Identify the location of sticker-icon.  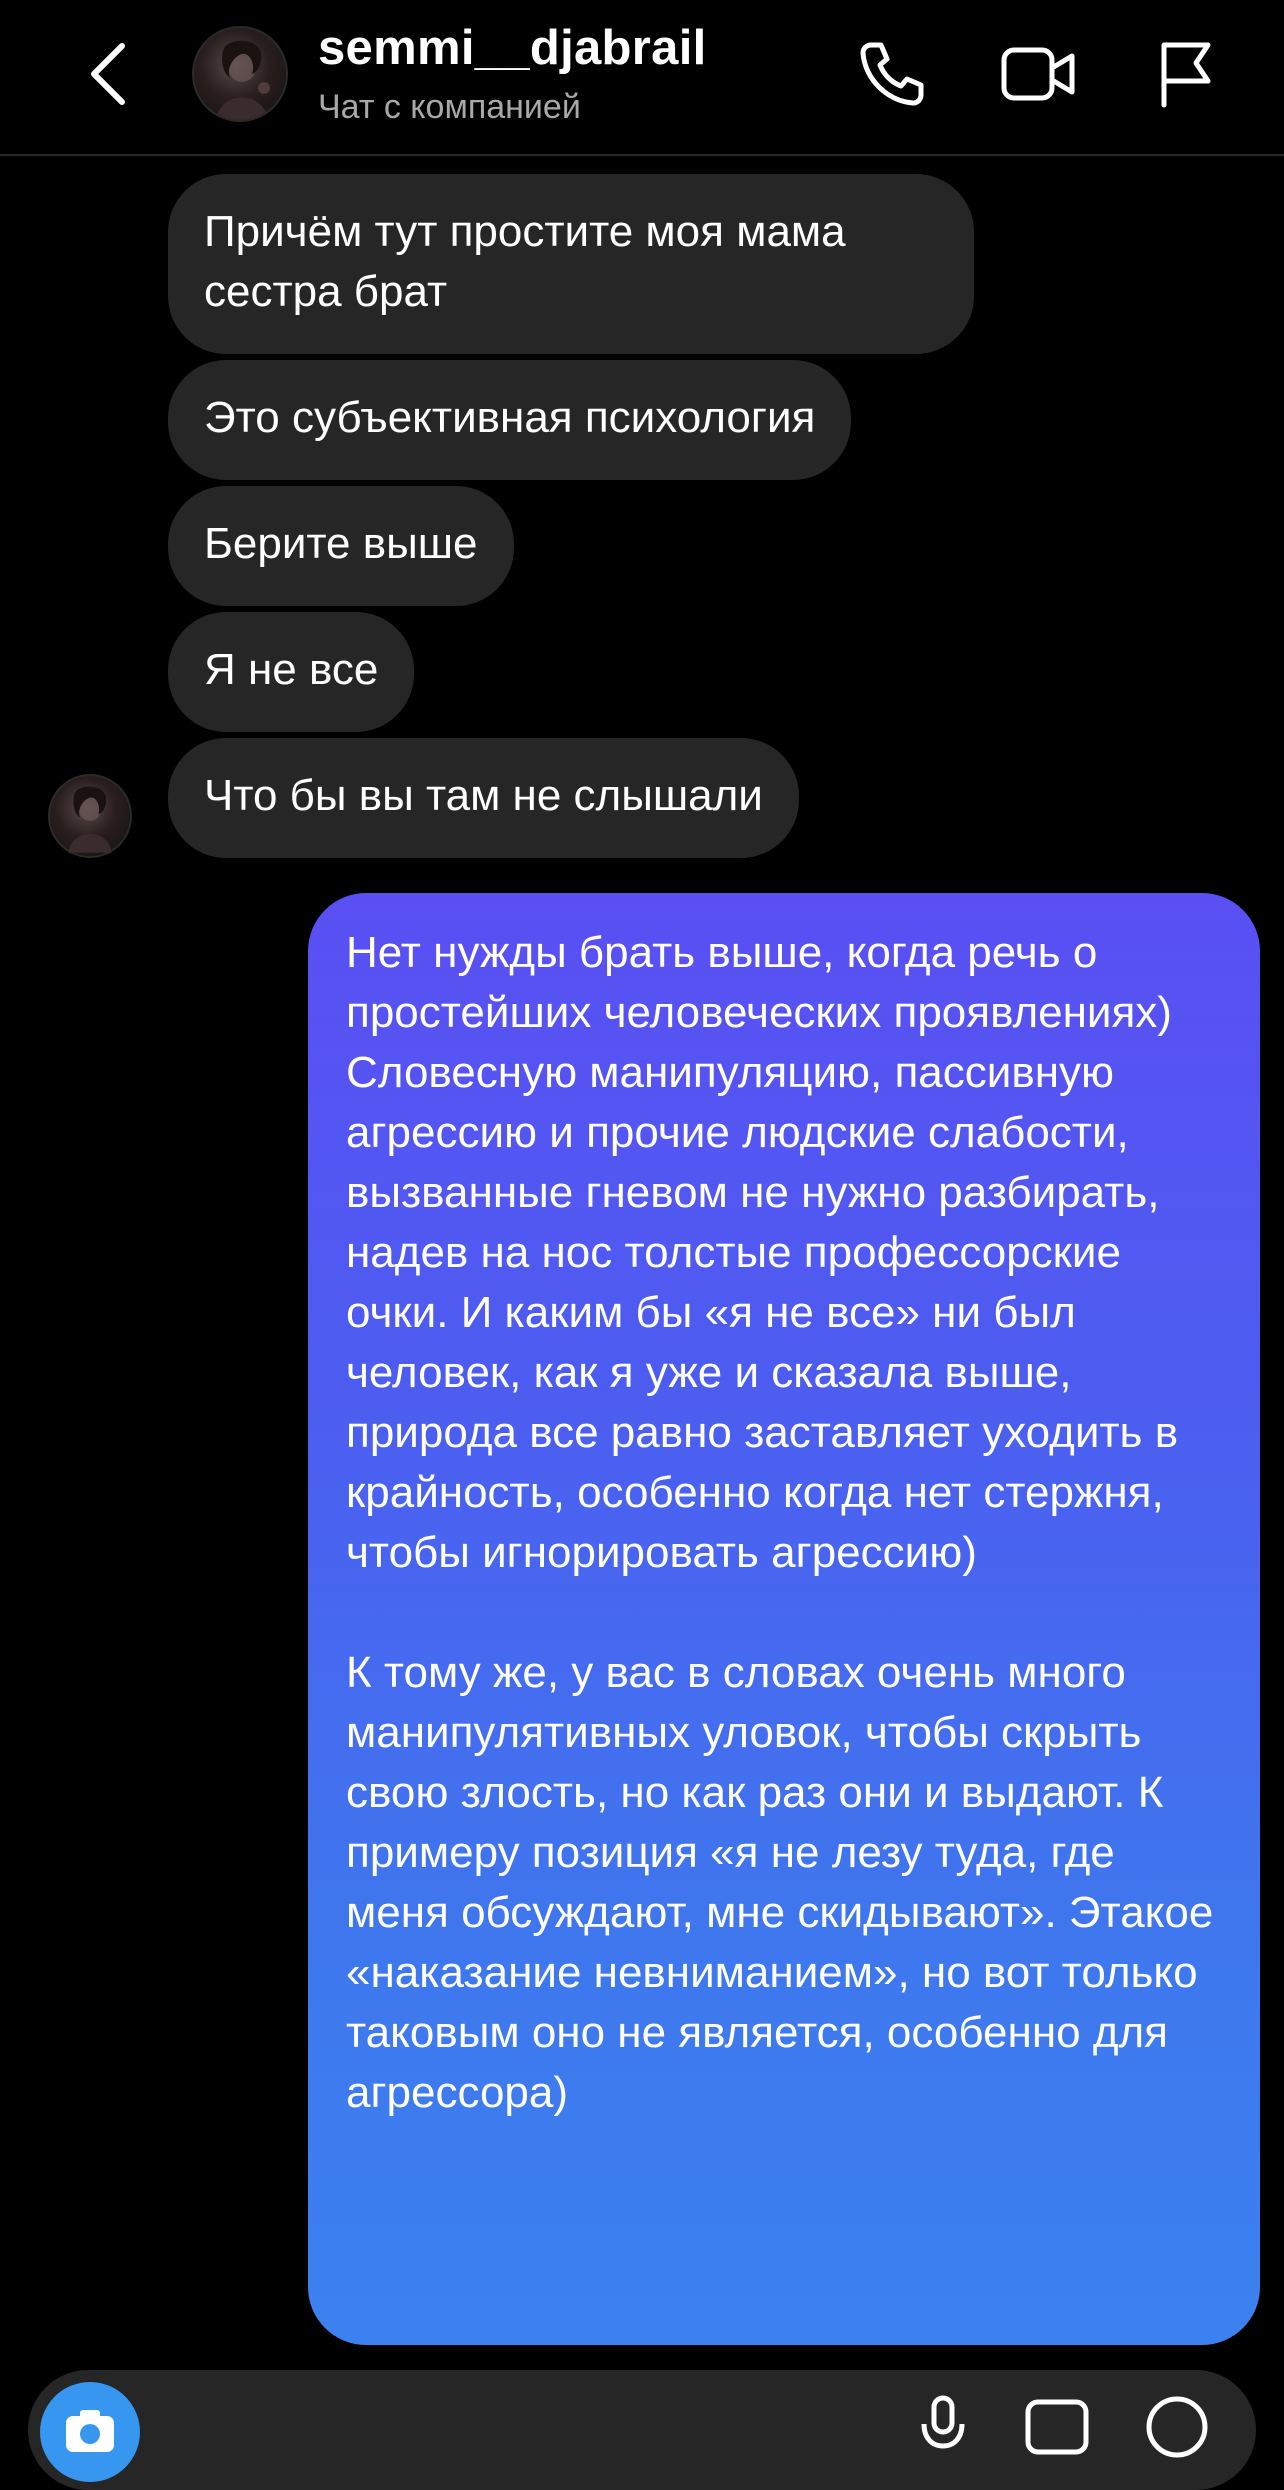
(1177, 2427).